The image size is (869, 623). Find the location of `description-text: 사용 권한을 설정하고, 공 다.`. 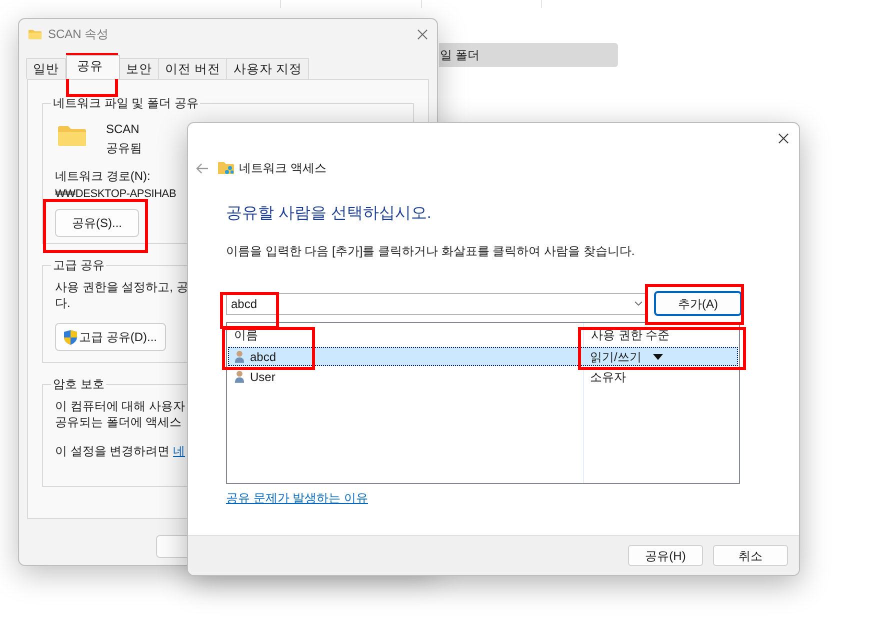

description-text: 사용 권한을 설정하고, 공 다. is located at coordinates (121, 295).